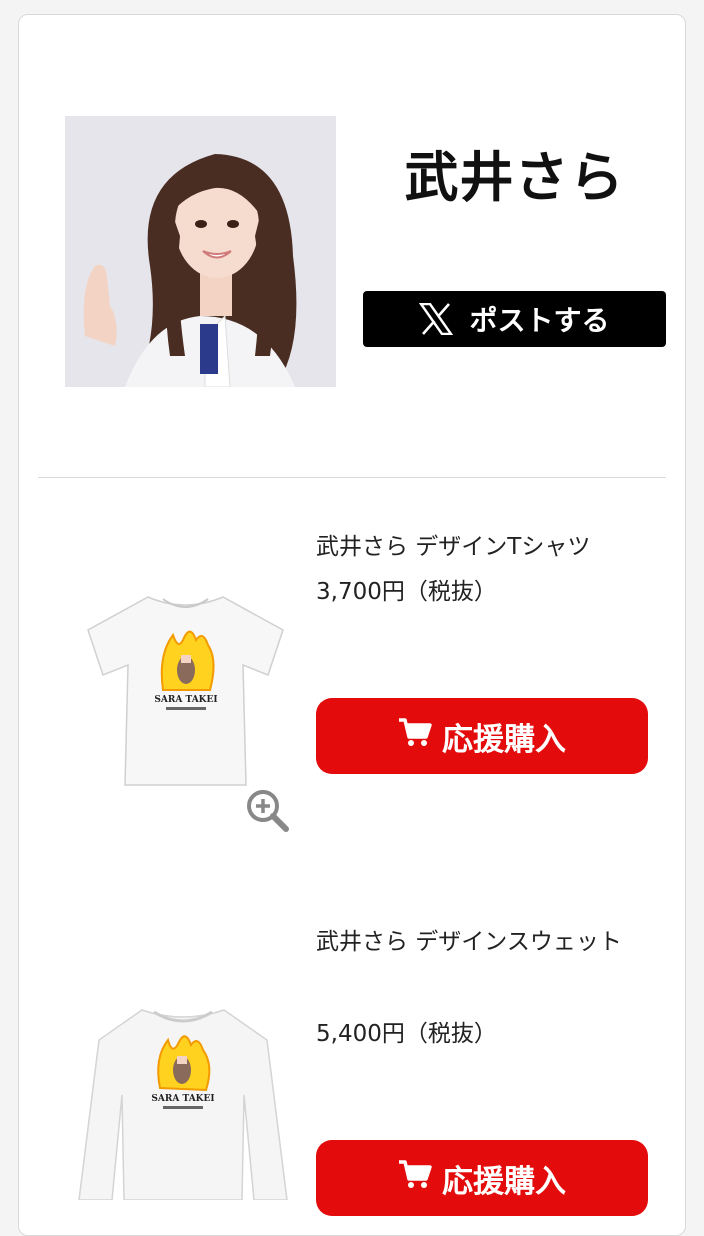 The width and height of the screenshot is (704, 1236). Describe the element at coordinates (406, 1034) in the screenshot. I see `product-price-sweatshirt: 5,400円（税抜）` at that location.